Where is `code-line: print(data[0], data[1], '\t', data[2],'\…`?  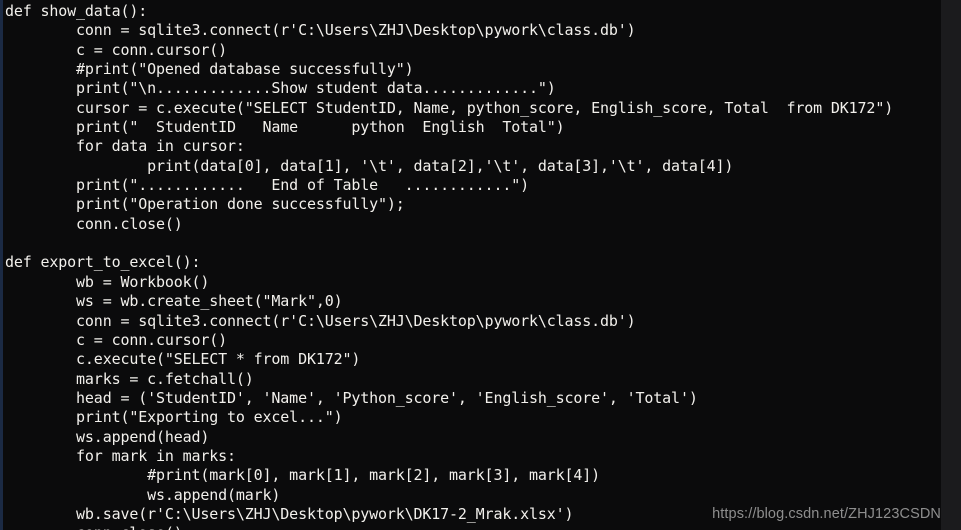
code-line: print(data[0], data[1], '\t', data[2],'\… is located at coordinates (369, 165).